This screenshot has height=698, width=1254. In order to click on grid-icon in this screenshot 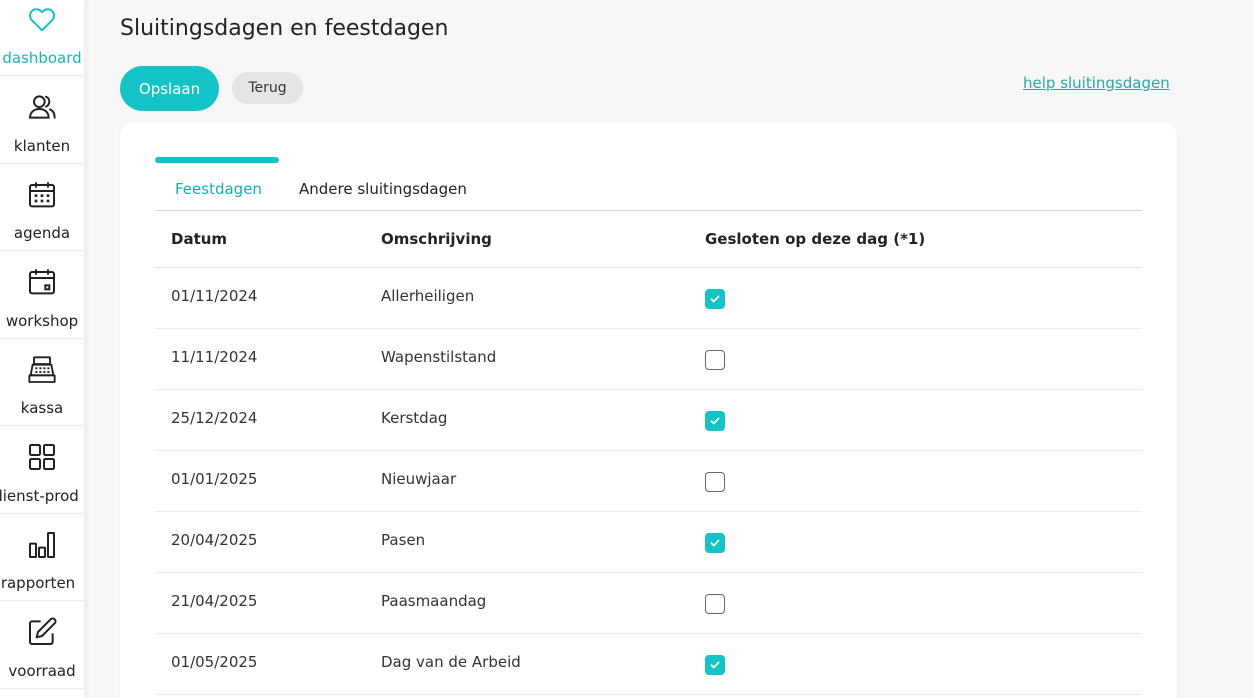, I will do `click(42, 457)`.